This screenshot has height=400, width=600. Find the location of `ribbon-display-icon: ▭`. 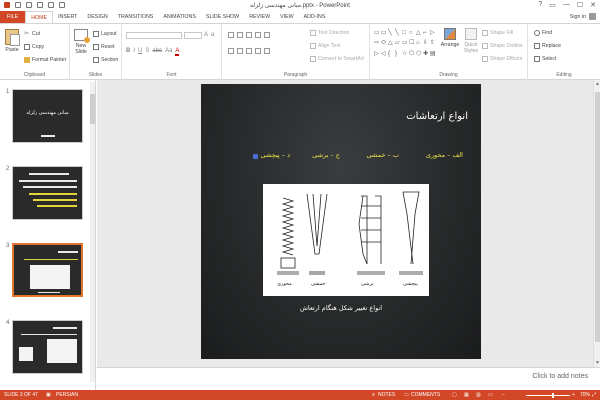

ribbon-display-icon: ▭ is located at coordinates (552, 5).